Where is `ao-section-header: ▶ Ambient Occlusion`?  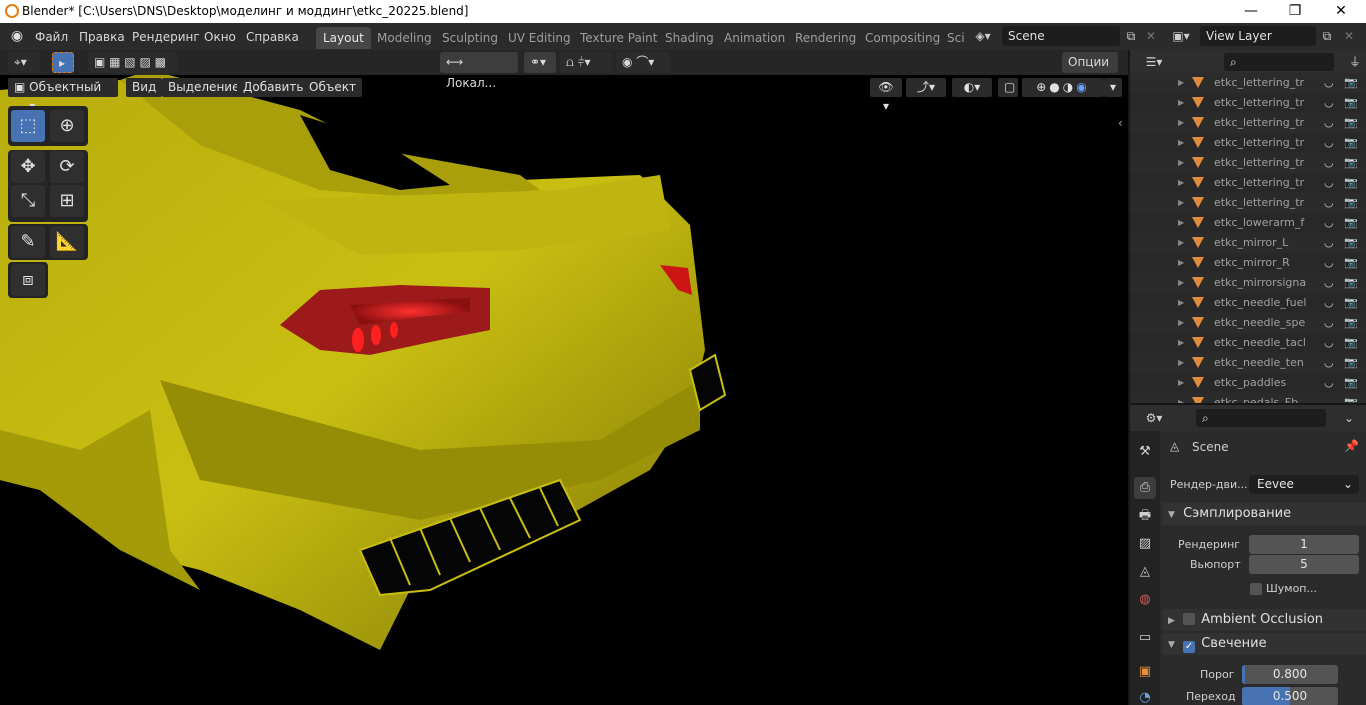 ao-section-header: ▶ Ambient Occlusion is located at coordinates (1264, 620).